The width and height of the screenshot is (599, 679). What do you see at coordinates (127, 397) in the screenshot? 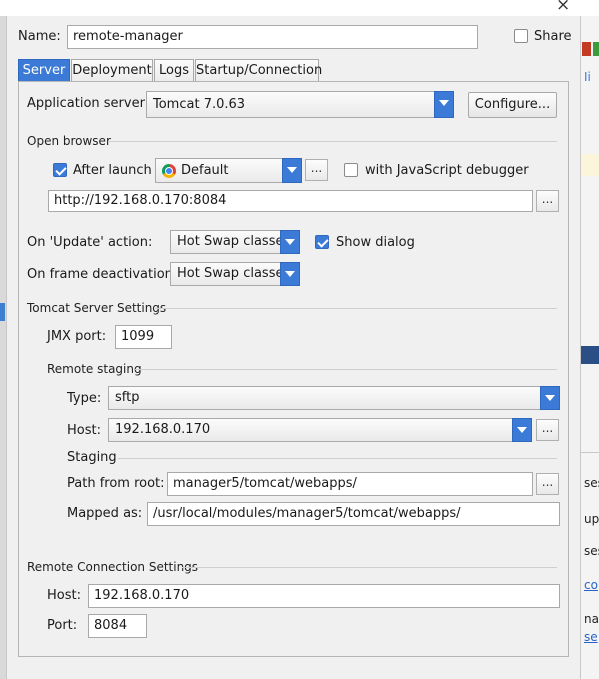
I see `type-value: sftp` at bounding box center [127, 397].